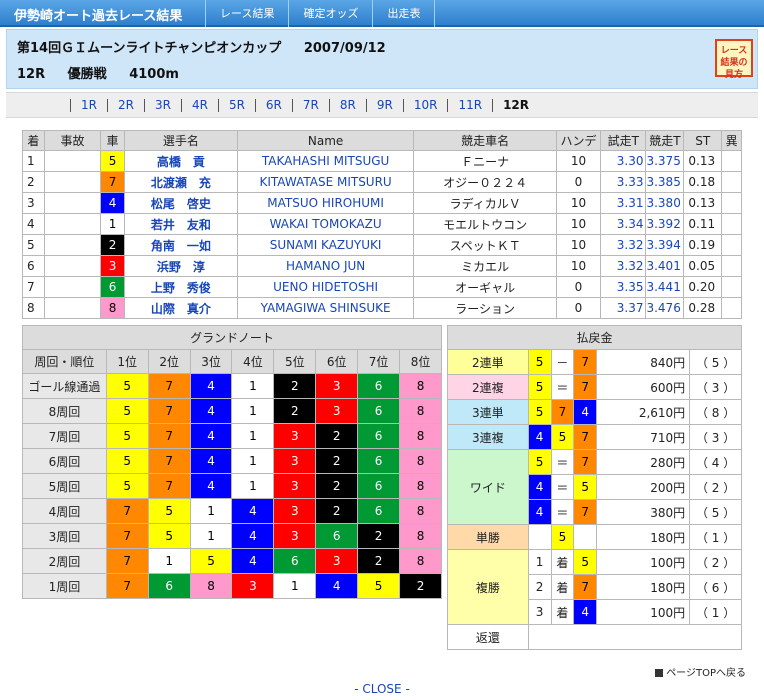 The image size is (764, 700). I want to click on accident-cell, so click(72, 182).